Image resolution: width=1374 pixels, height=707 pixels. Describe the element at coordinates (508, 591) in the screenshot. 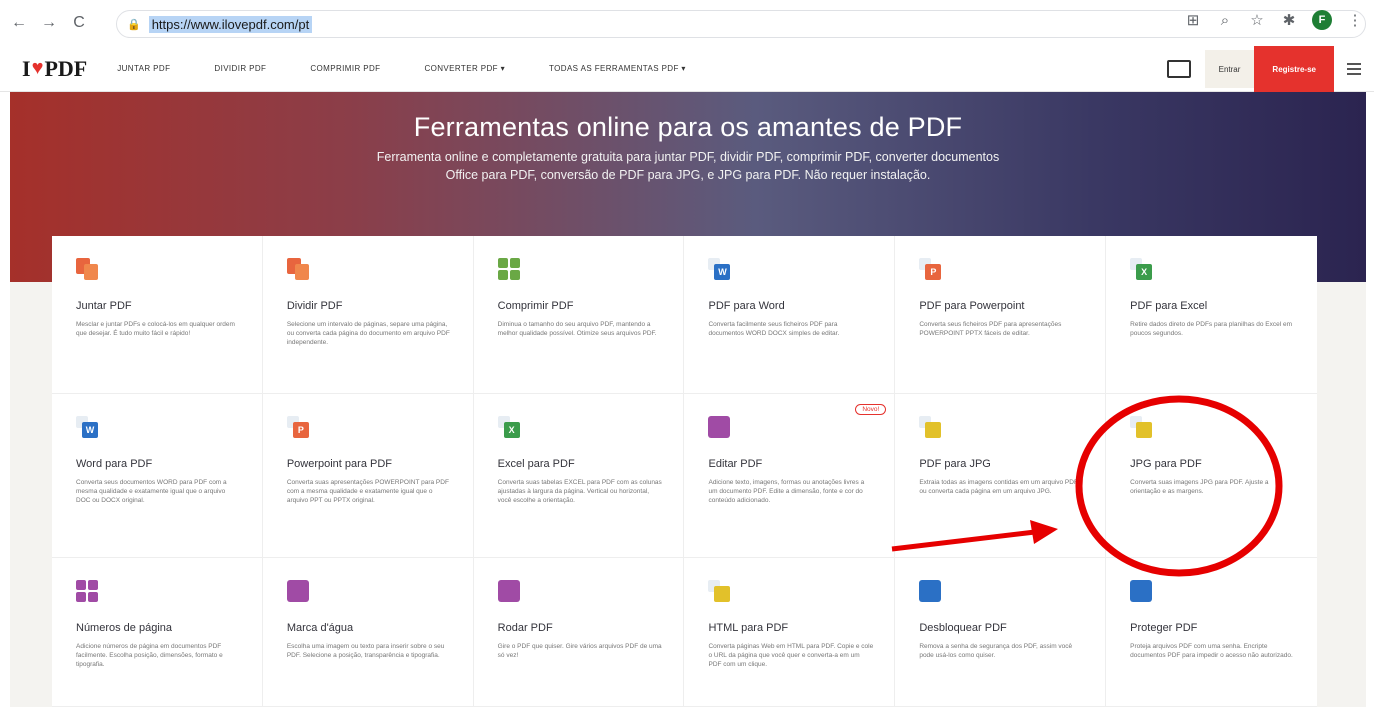

I see `rotate-icon` at that location.